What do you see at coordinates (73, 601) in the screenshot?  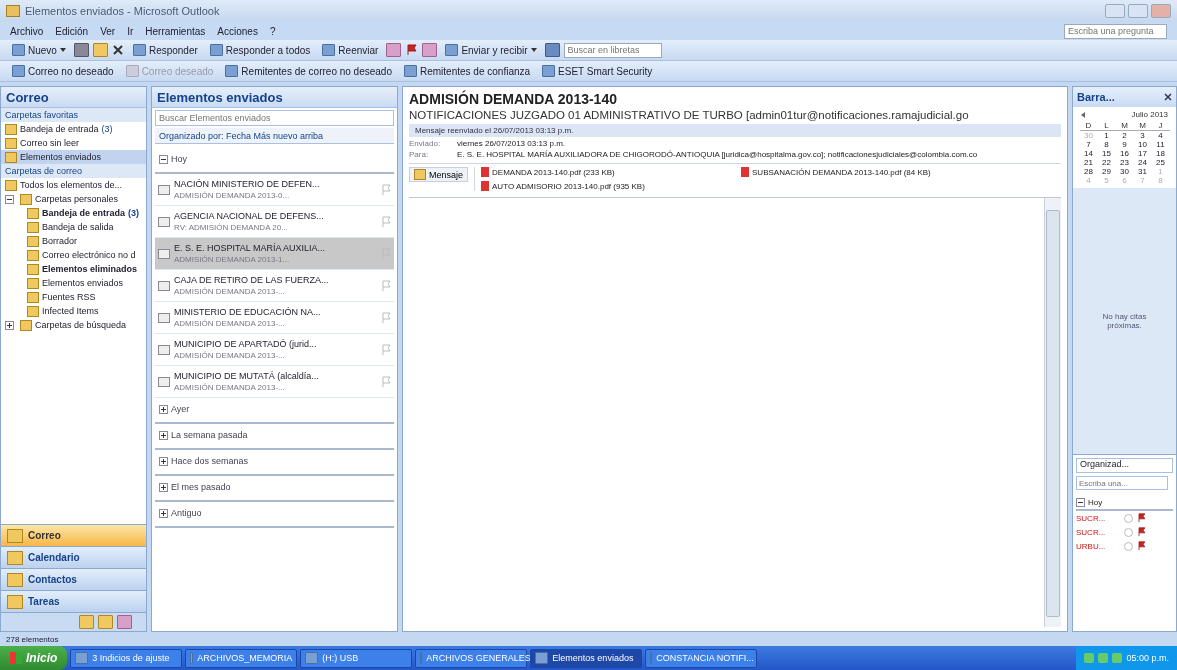 I see `navigation-button: Tareas` at bounding box center [73, 601].